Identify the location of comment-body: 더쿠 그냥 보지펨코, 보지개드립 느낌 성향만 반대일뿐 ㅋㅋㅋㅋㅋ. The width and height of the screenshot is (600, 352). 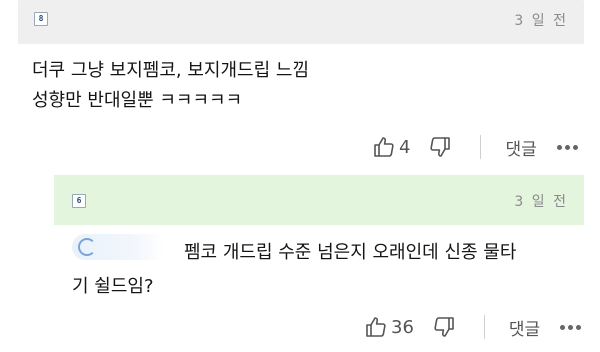
(292, 86).